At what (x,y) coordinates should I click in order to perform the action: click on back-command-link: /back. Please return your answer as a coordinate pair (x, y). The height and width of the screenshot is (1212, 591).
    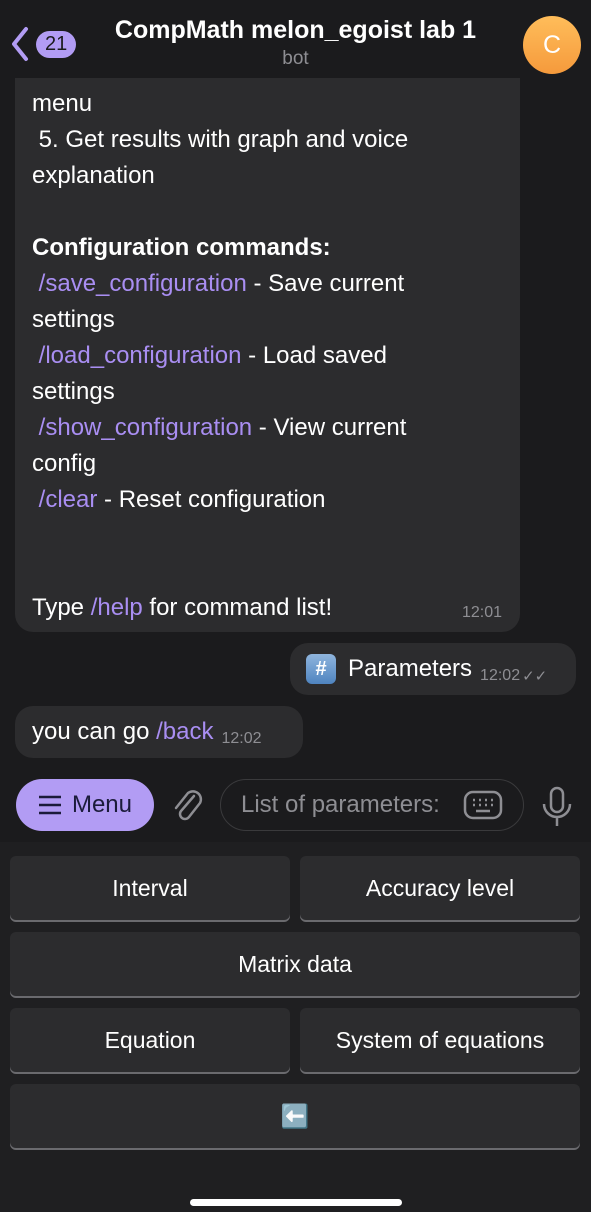
    Looking at the image, I should click on (184, 732).